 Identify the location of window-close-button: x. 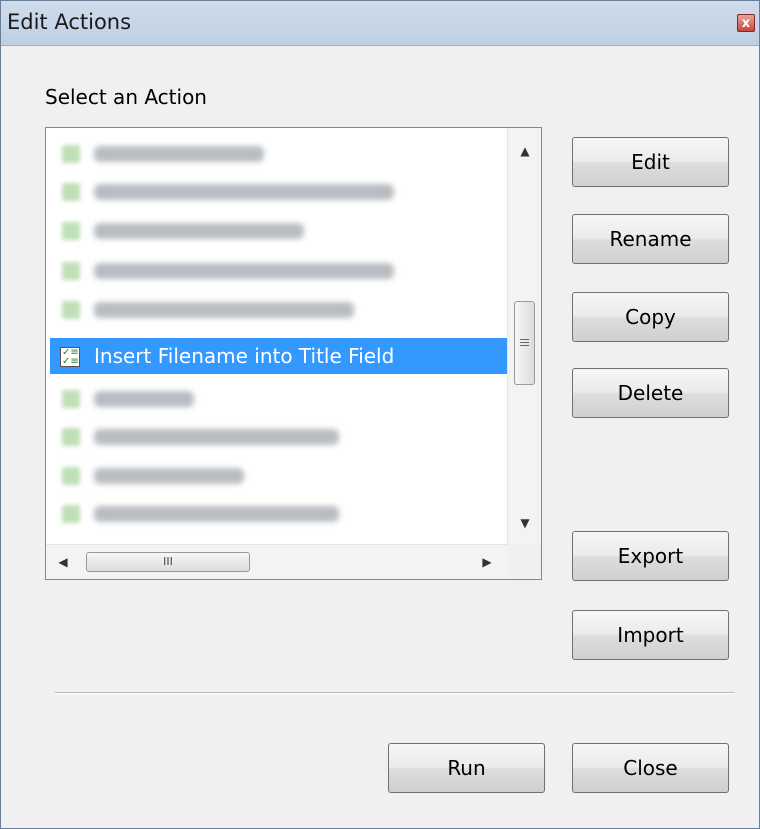
(746, 23).